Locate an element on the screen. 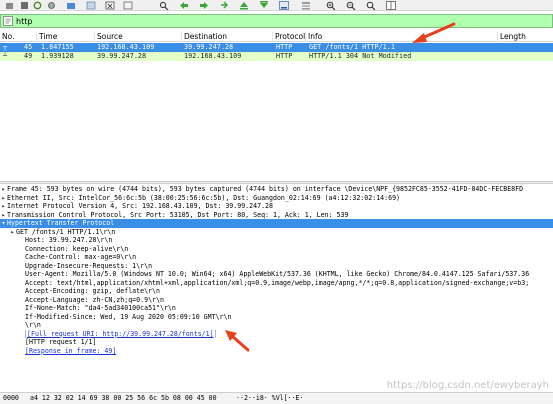  response-indicator-icon: ┴ is located at coordinates (5, 56).